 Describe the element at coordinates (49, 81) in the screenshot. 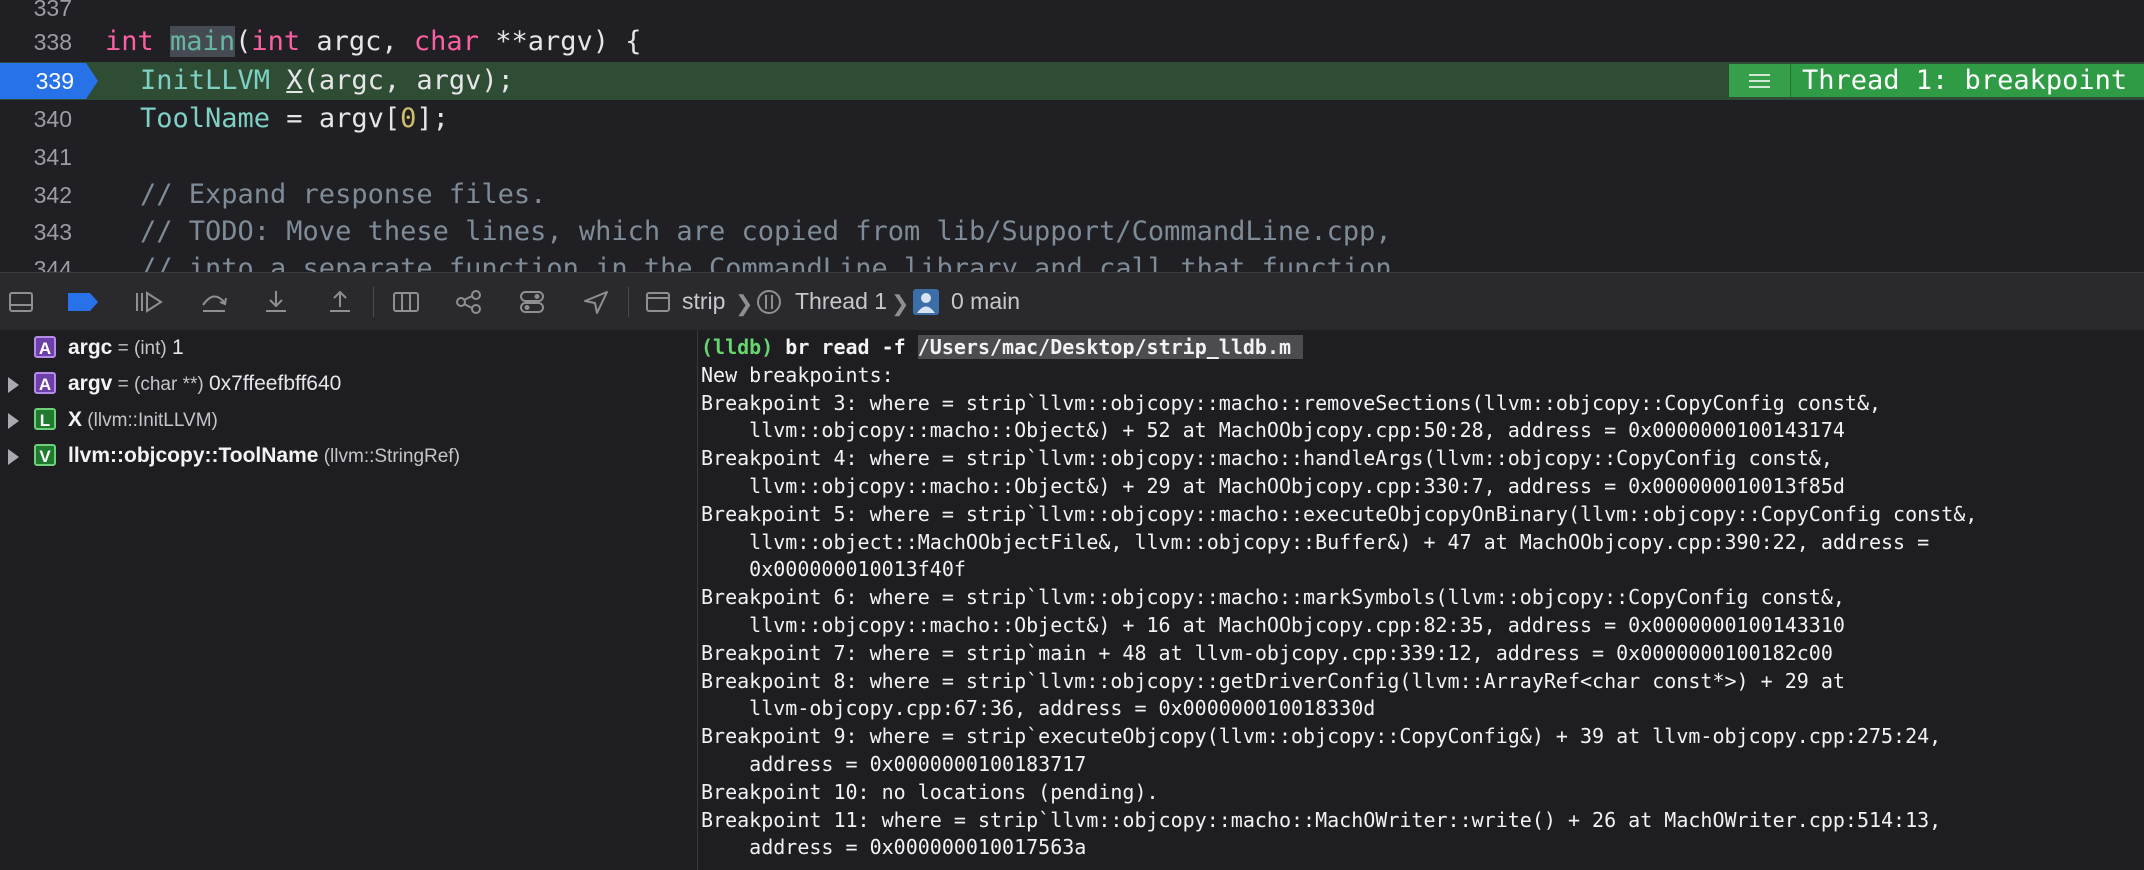

I see `breakpoint-marker: 339` at that location.